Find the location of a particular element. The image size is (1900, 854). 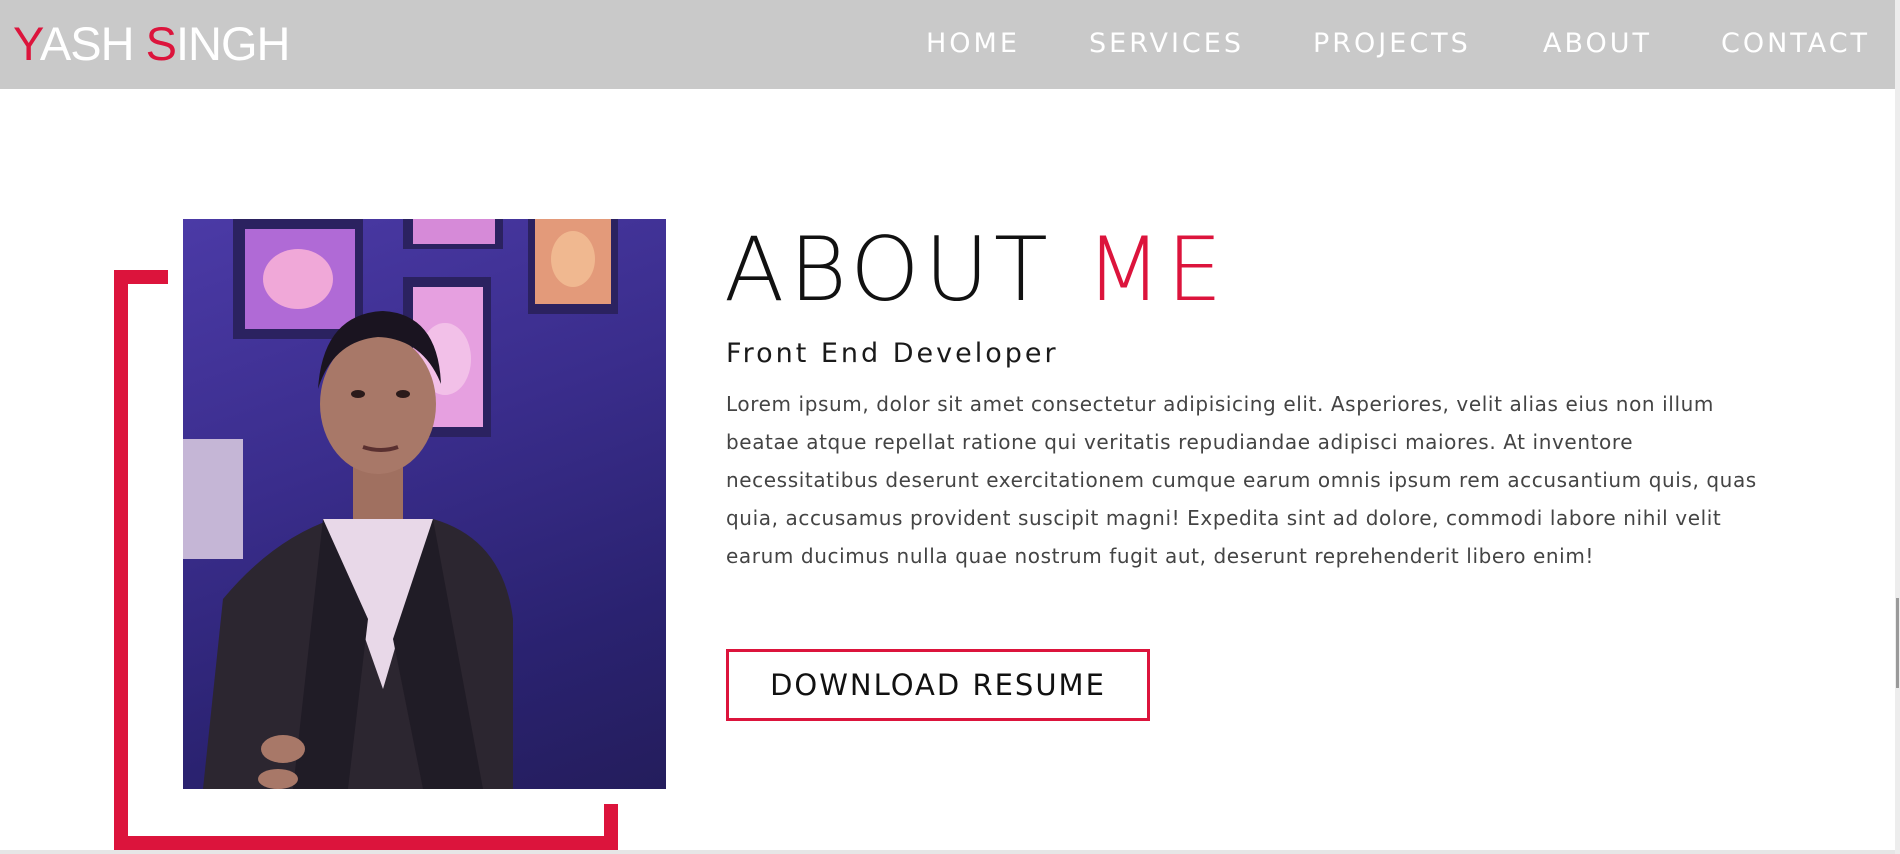

job-title: Front End Developer is located at coordinates (892, 353).